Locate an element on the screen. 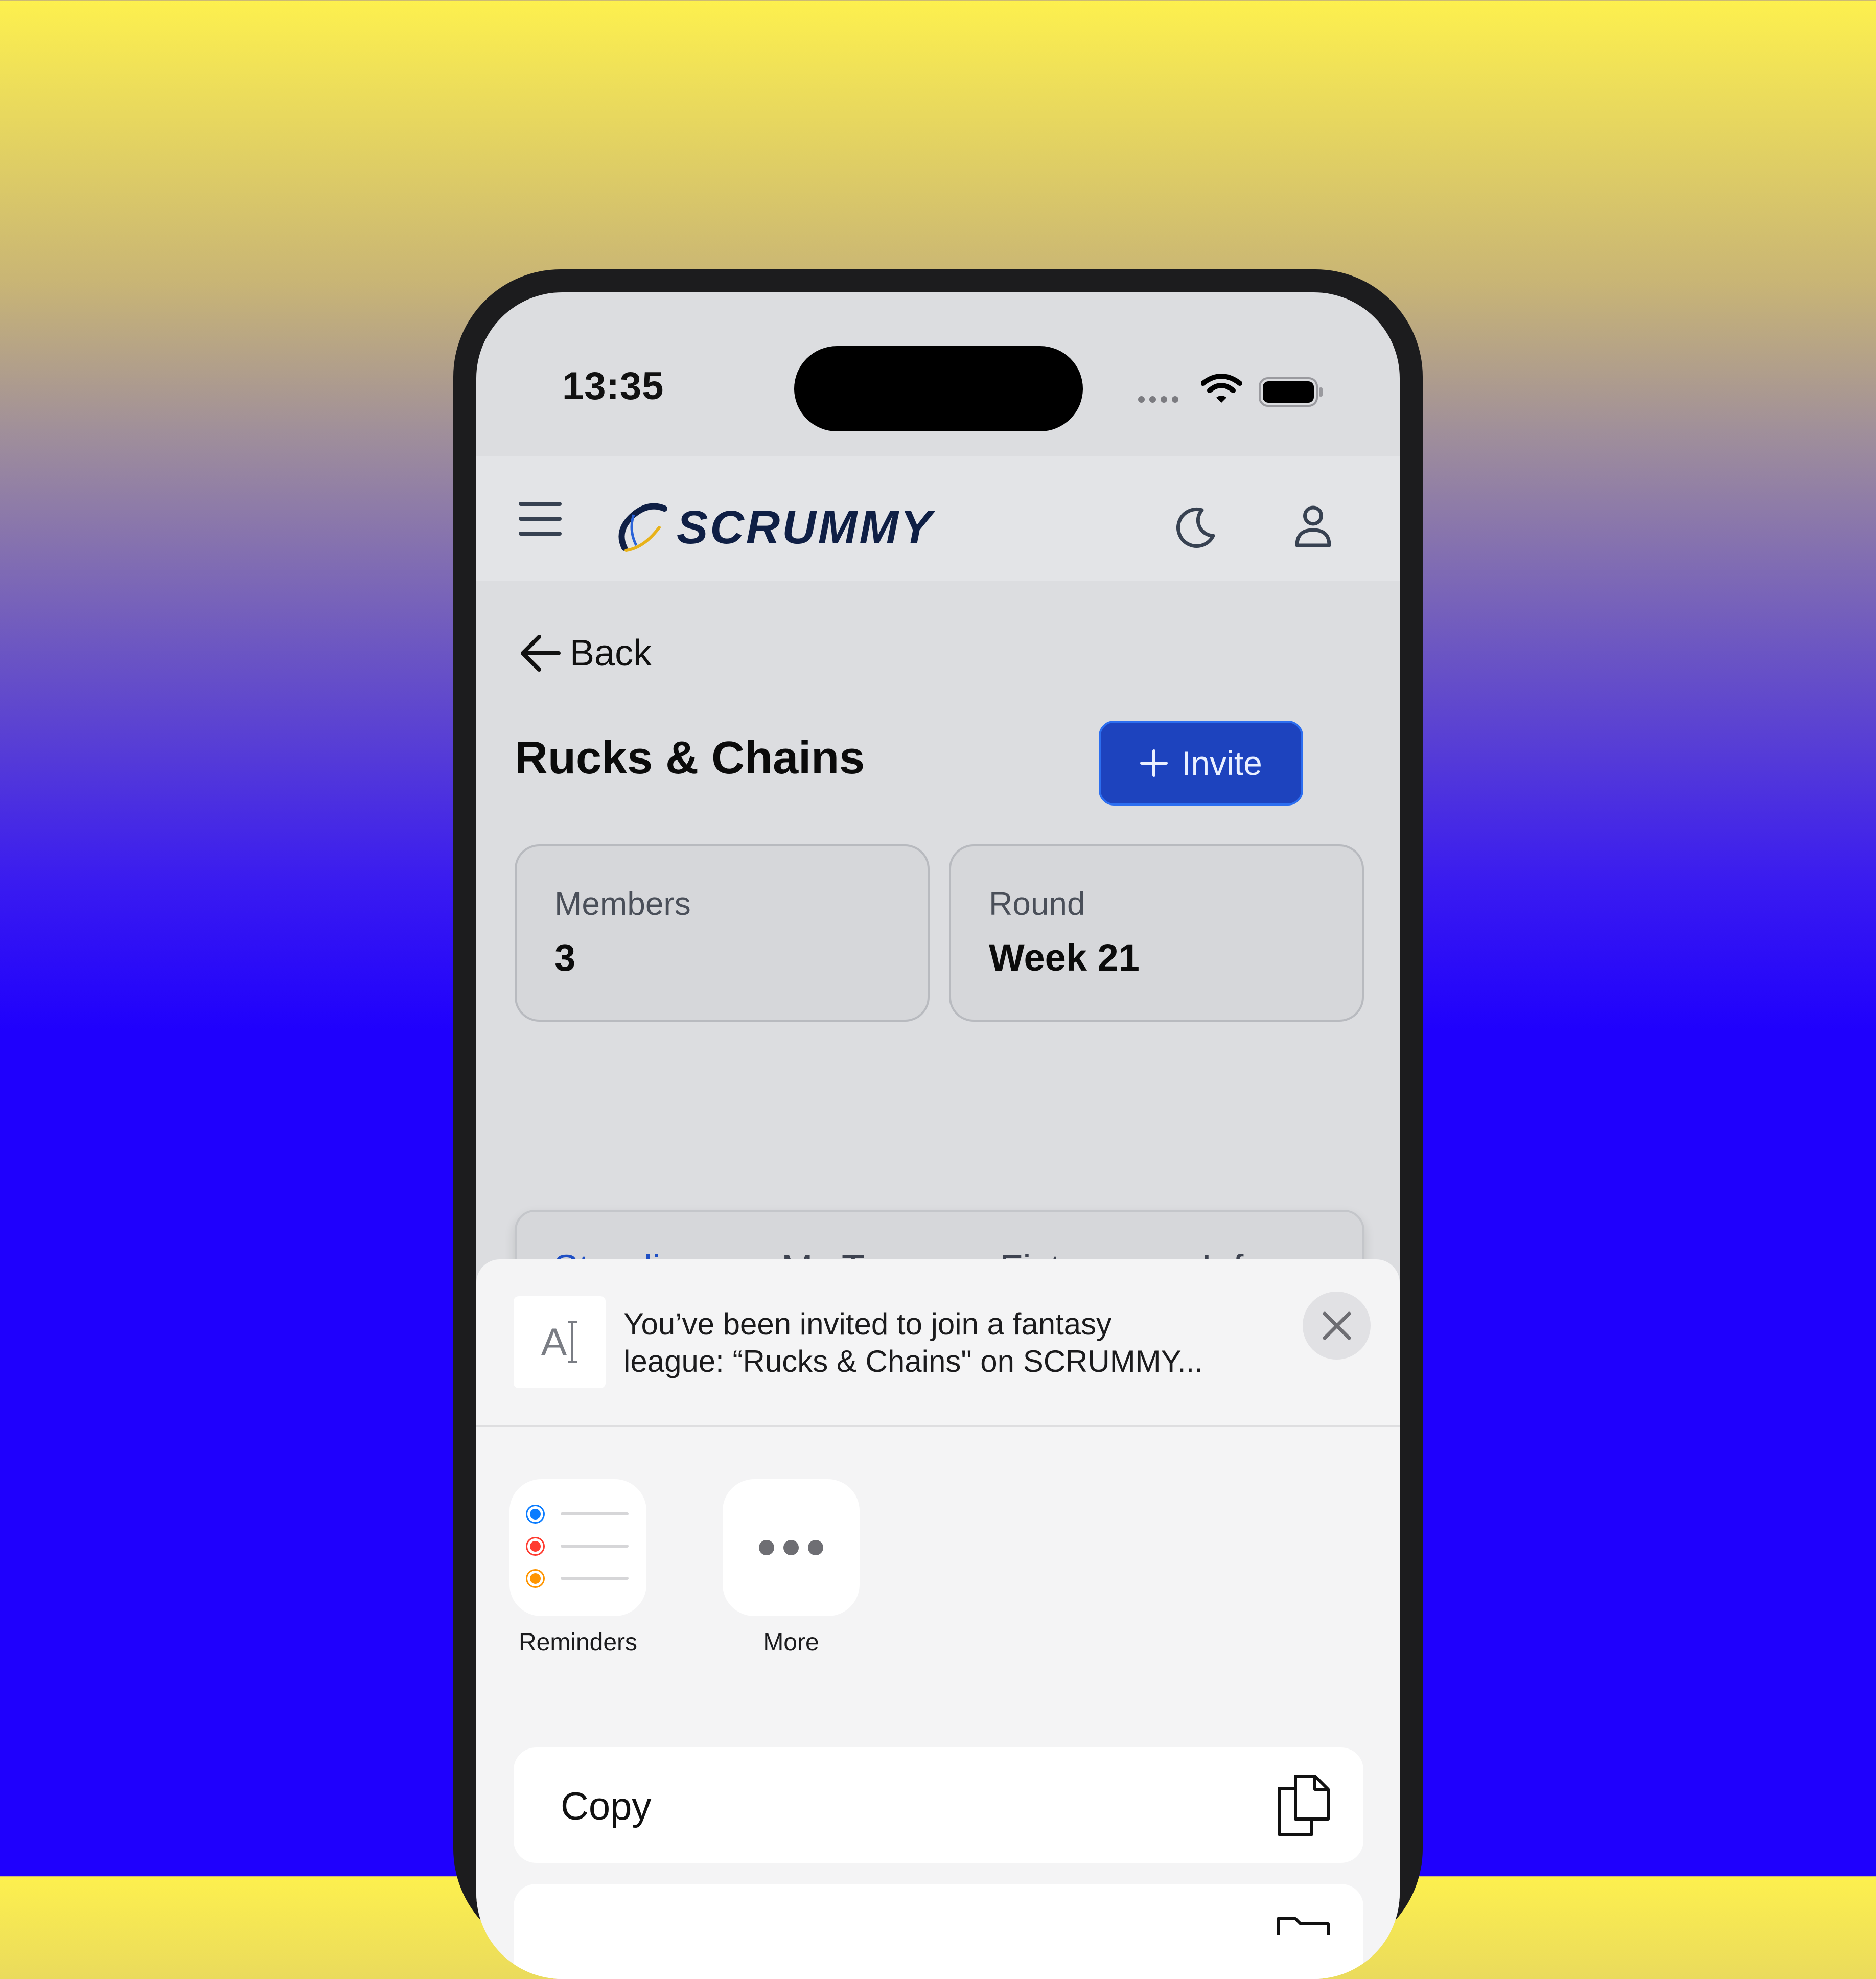 The height and width of the screenshot is (1979, 1876). app-logo: SCRUMMY is located at coordinates (773, 527).